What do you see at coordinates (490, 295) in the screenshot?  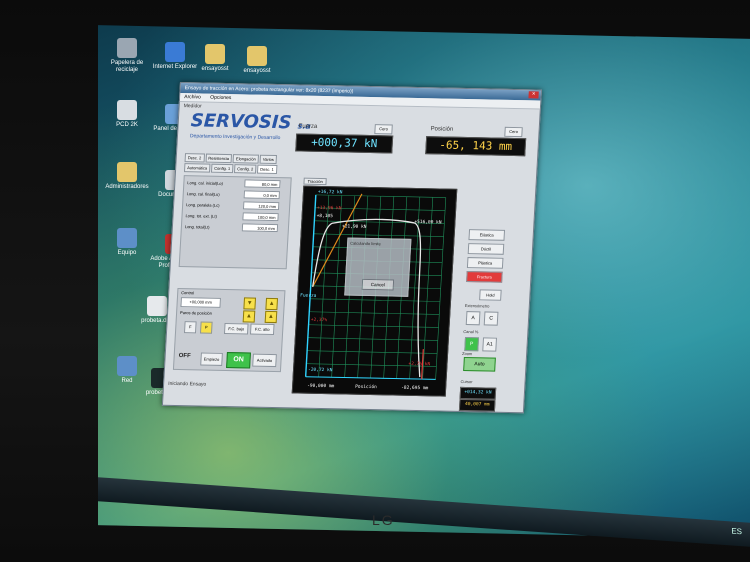 I see `hold-button: Hold` at bounding box center [490, 295].